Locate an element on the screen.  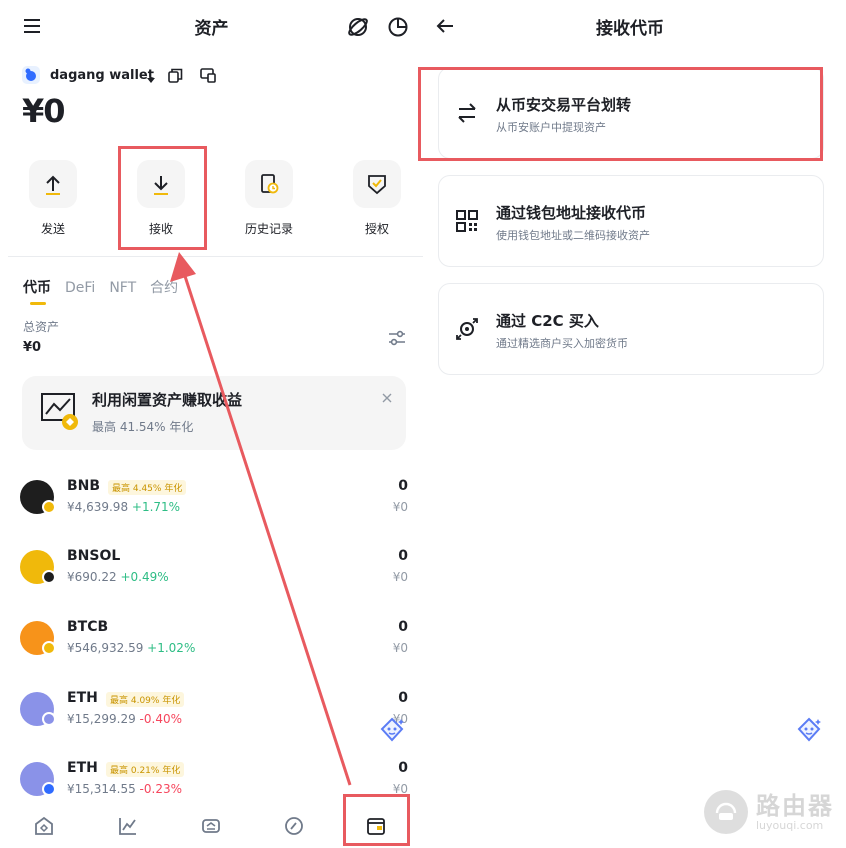
assistant-bot-icon is located at coordinates (809, 732).